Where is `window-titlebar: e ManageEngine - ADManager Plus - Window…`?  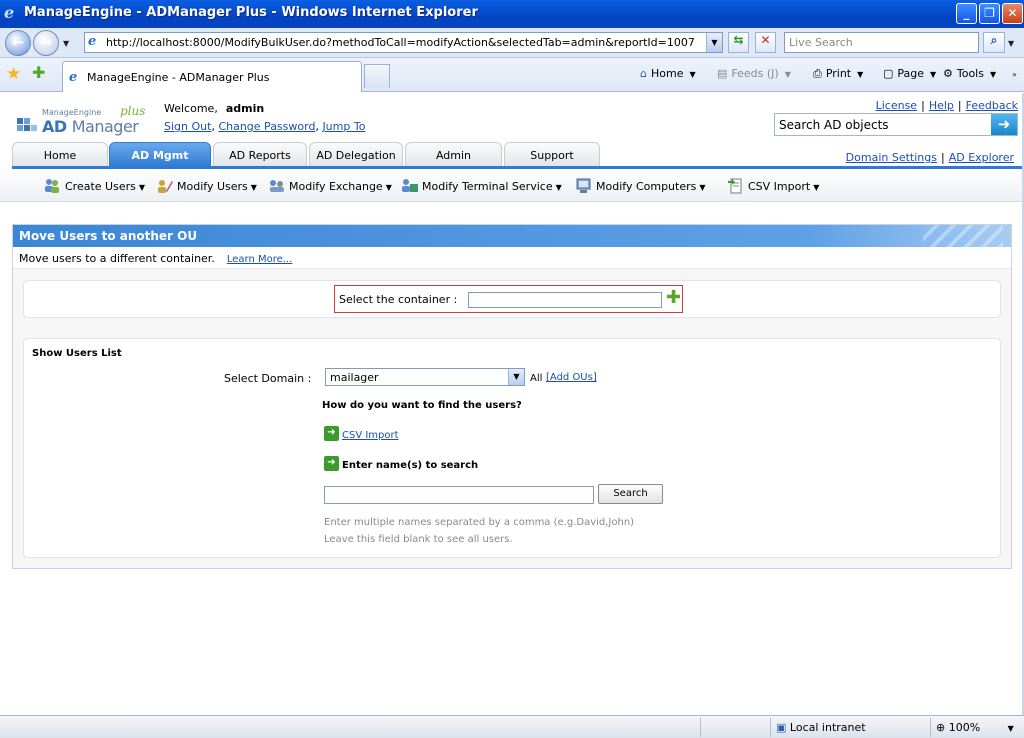
window-titlebar: e ManageEngine - ADManager Plus - Window… is located at coordinates (512, 14).